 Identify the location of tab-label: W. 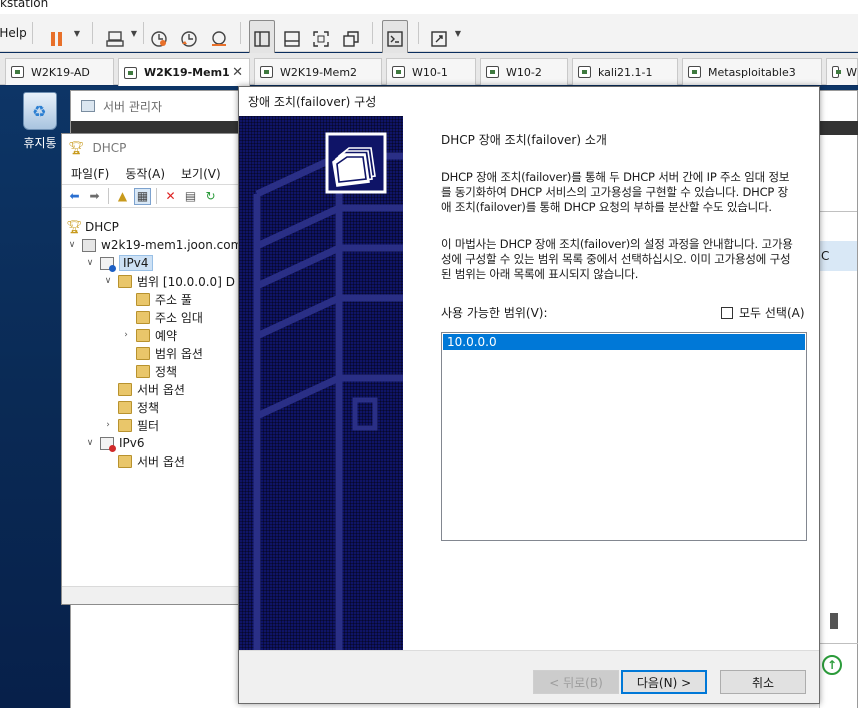
(851, 72).